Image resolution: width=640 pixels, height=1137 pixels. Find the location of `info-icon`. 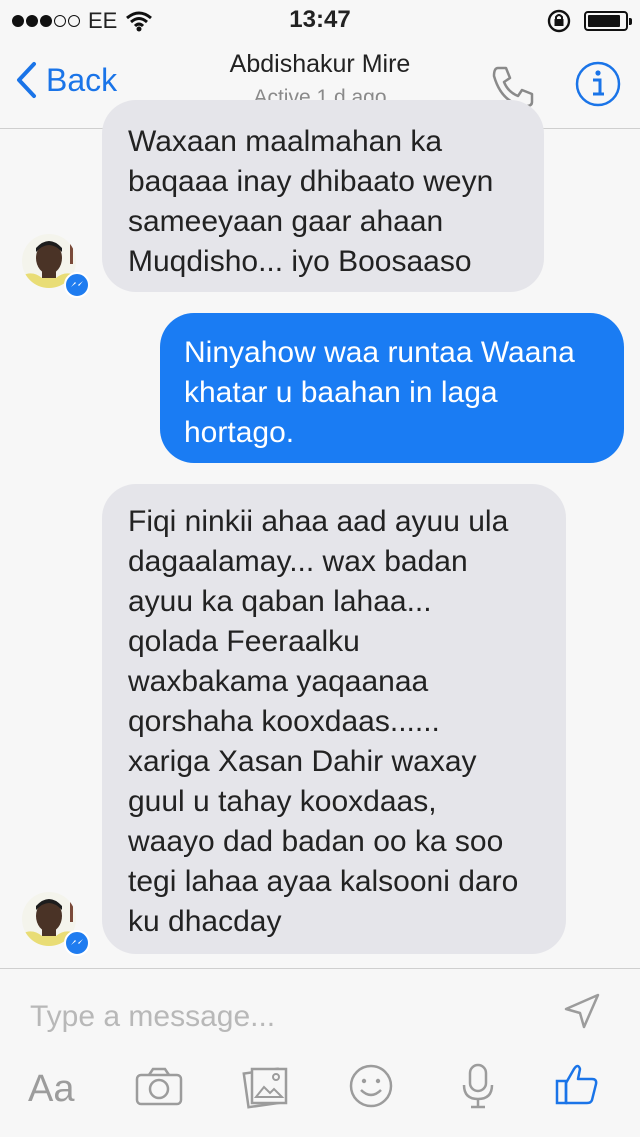

info-icon is located at coordinates (598, 84).